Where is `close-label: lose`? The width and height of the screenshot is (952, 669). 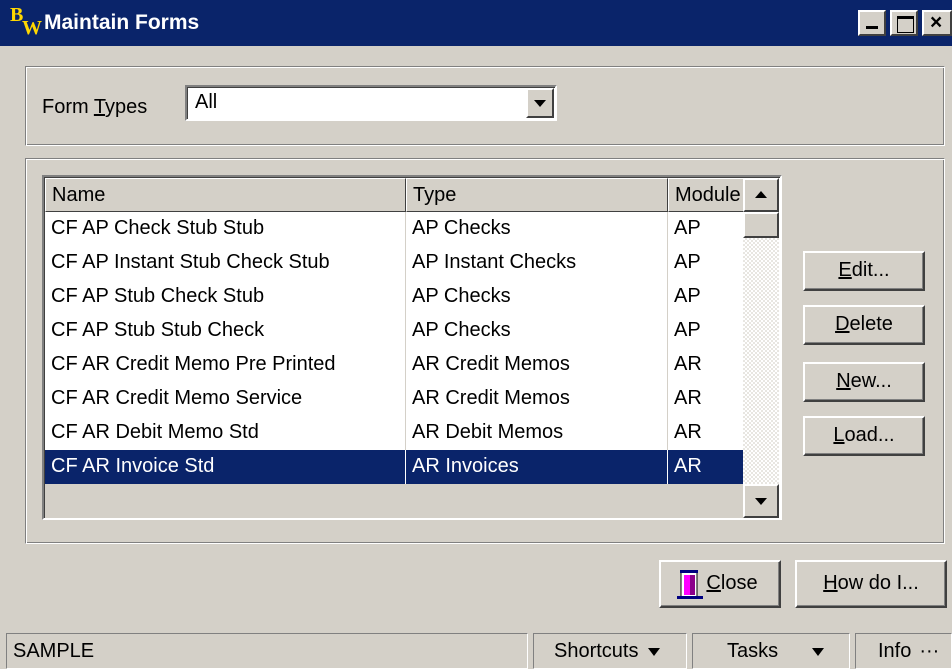 close-label: lose is located at coordinates (739, 583).